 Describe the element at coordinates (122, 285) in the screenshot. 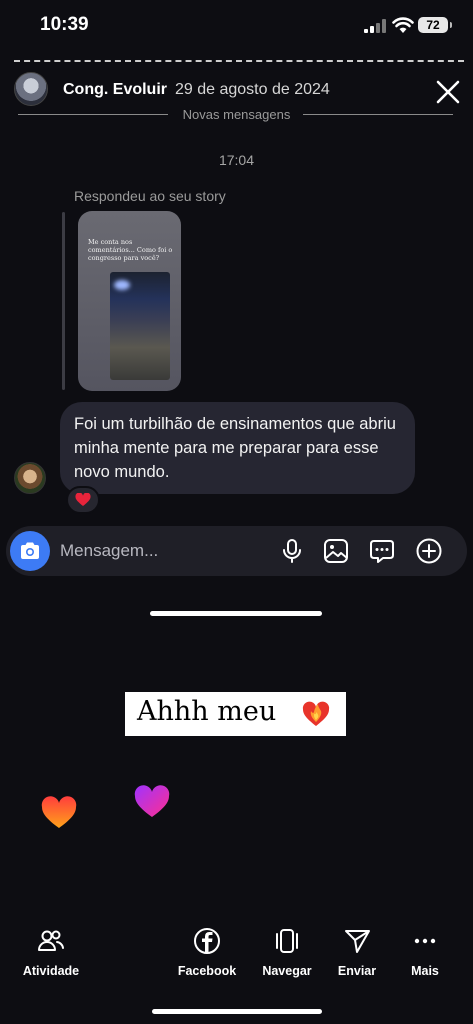

I see `stage-light` at that location.